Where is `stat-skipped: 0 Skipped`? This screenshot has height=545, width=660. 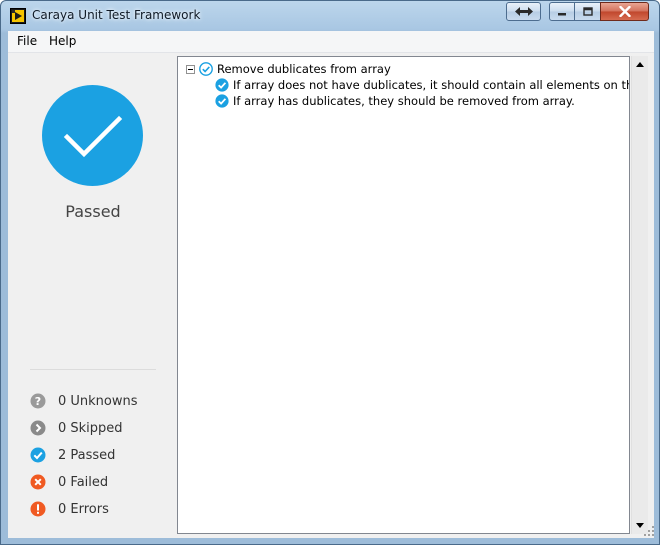 stat-skipped: 0 Skipped is located at coordinates (76, 428).